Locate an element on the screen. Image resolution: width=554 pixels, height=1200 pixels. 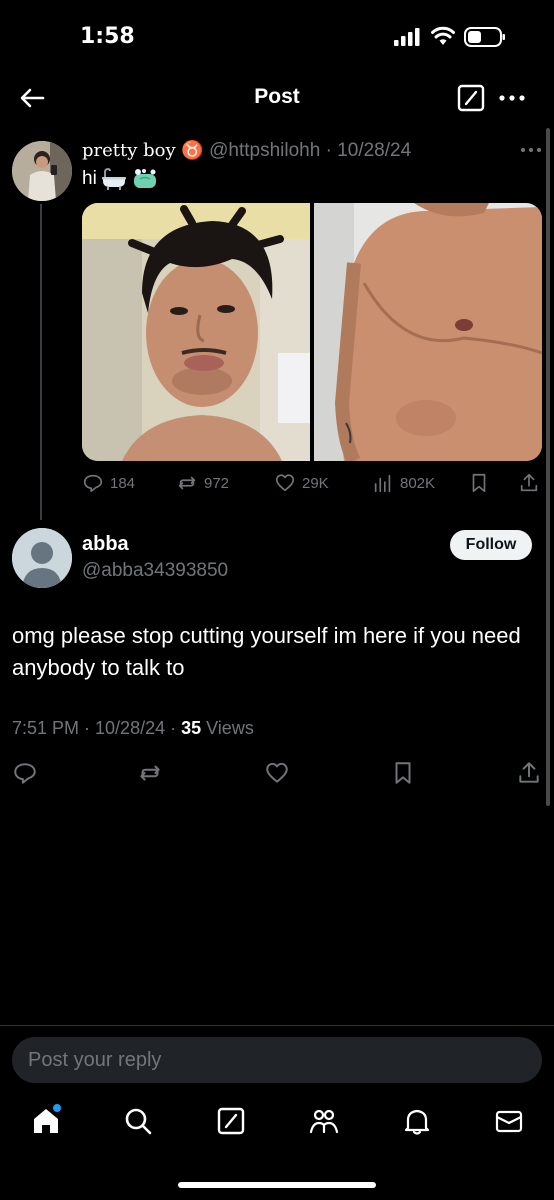
divider is located at coordinates (277, 1025).